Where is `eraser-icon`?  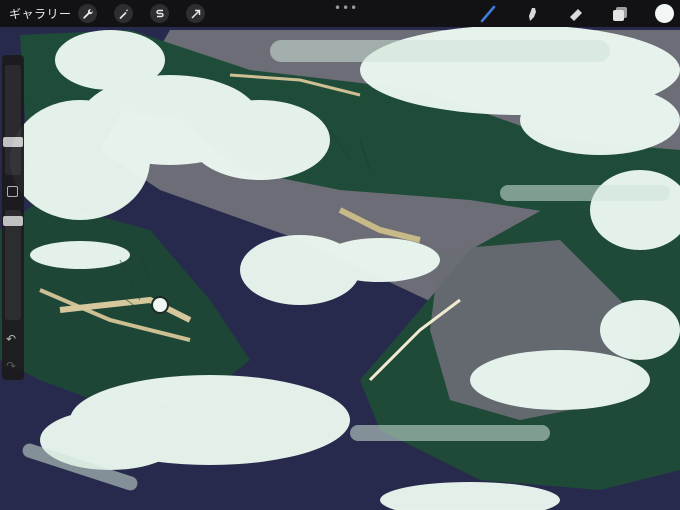 eraser-icon is located at coordinates (576, 14).